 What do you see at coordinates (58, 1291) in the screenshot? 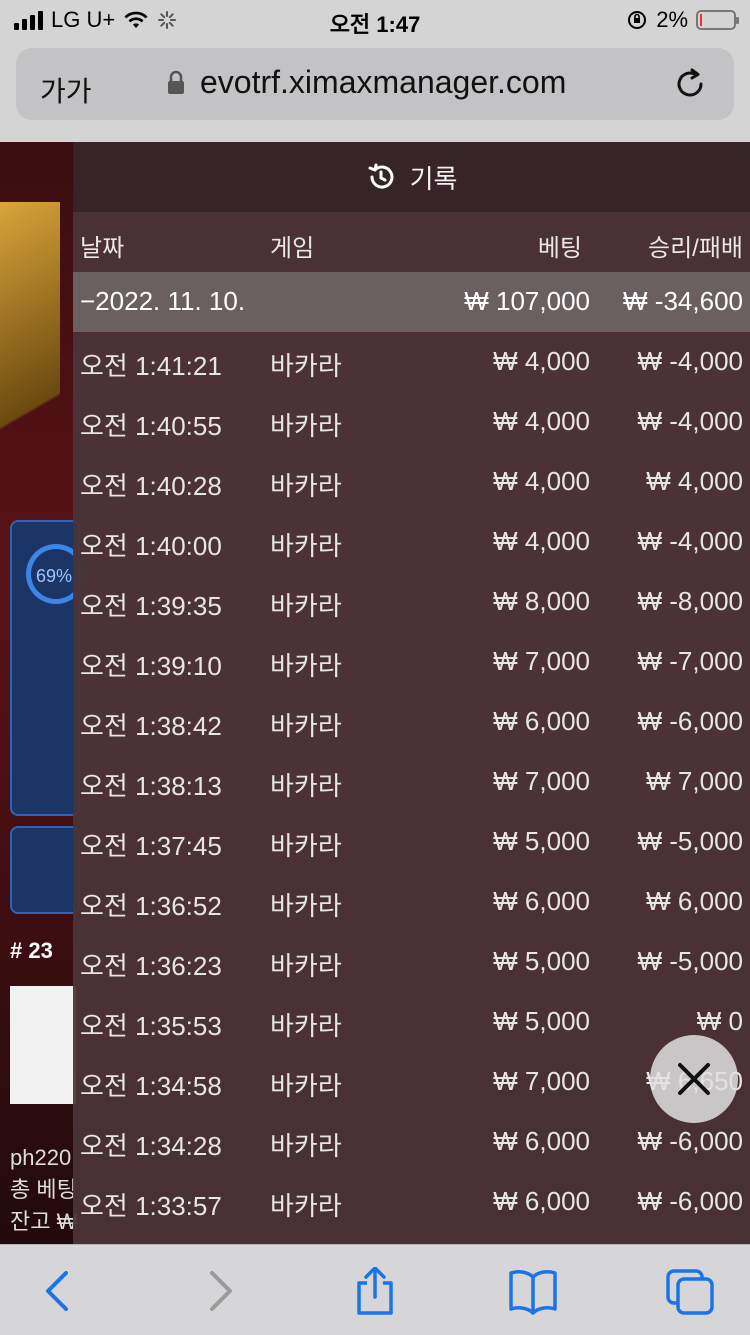
I see `chevron-left-icon` at bounding box center [58, 1291].